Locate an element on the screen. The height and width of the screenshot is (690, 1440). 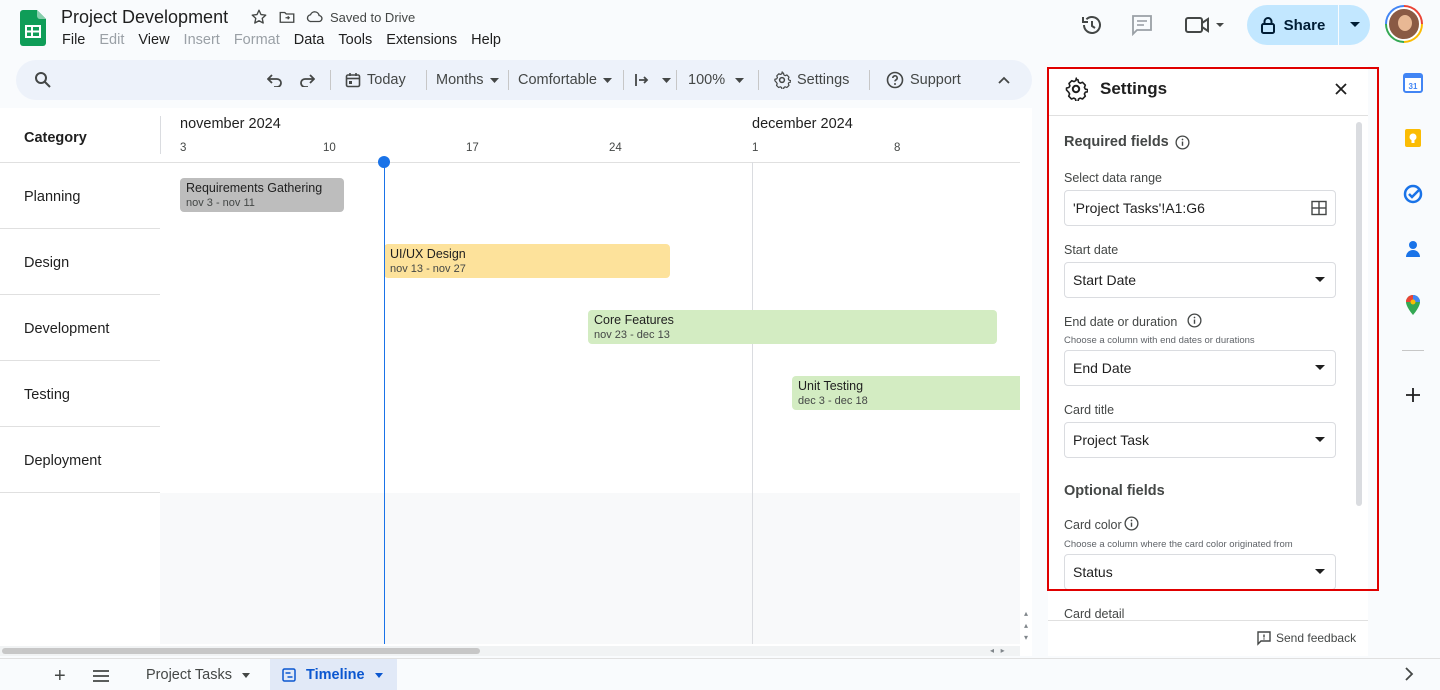
horizontal-scrollbar is located at coordinates (510, 651).